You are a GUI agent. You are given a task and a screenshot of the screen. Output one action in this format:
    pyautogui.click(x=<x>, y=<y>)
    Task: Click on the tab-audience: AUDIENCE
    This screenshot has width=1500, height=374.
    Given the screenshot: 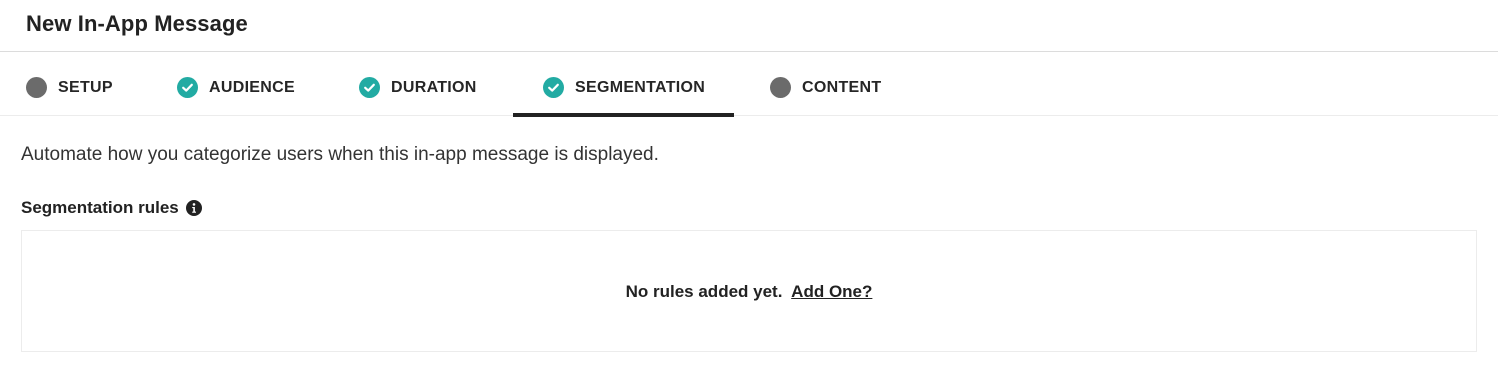 What is the action you would take?
    pyautogui.click(x=247, y=83)
    